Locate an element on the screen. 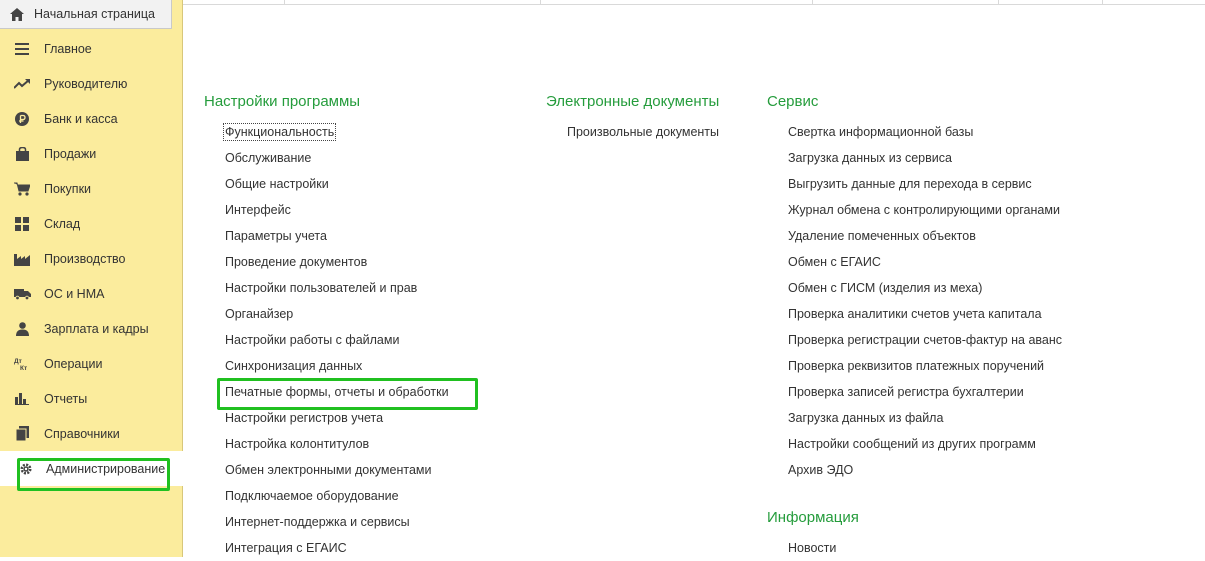  sidebar-item-operations: Дт Кт Операции is located at coordinates (91, 363).